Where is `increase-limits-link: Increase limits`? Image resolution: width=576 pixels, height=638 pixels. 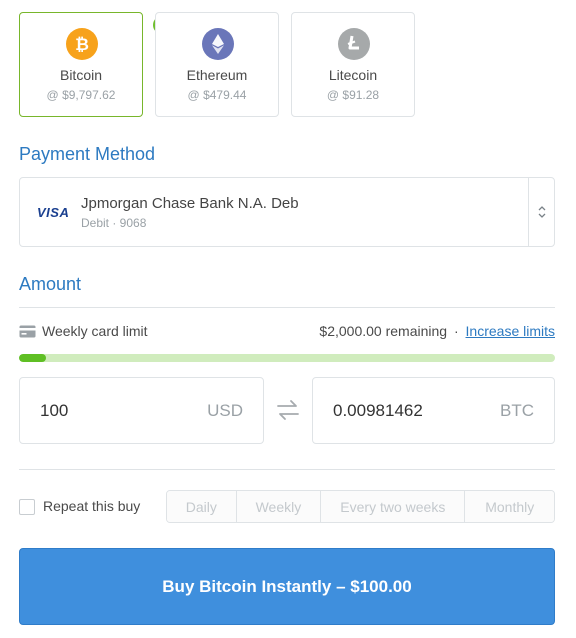 increase-limits-link: Increase limits is located at coordinates (510, 331).